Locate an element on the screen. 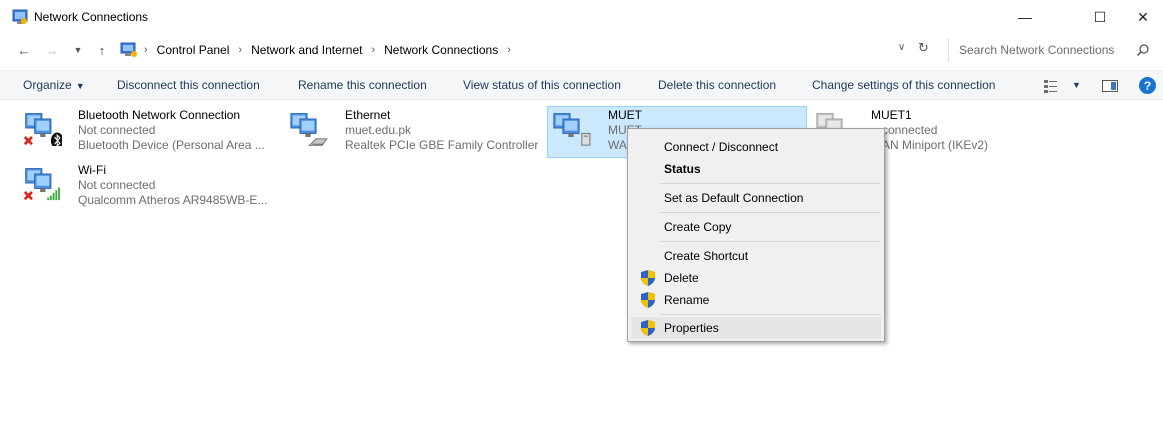 This screenshot has height=447, width=1163. connection-item-muet: MUET MUET WA is located at coordinates (596, 133).